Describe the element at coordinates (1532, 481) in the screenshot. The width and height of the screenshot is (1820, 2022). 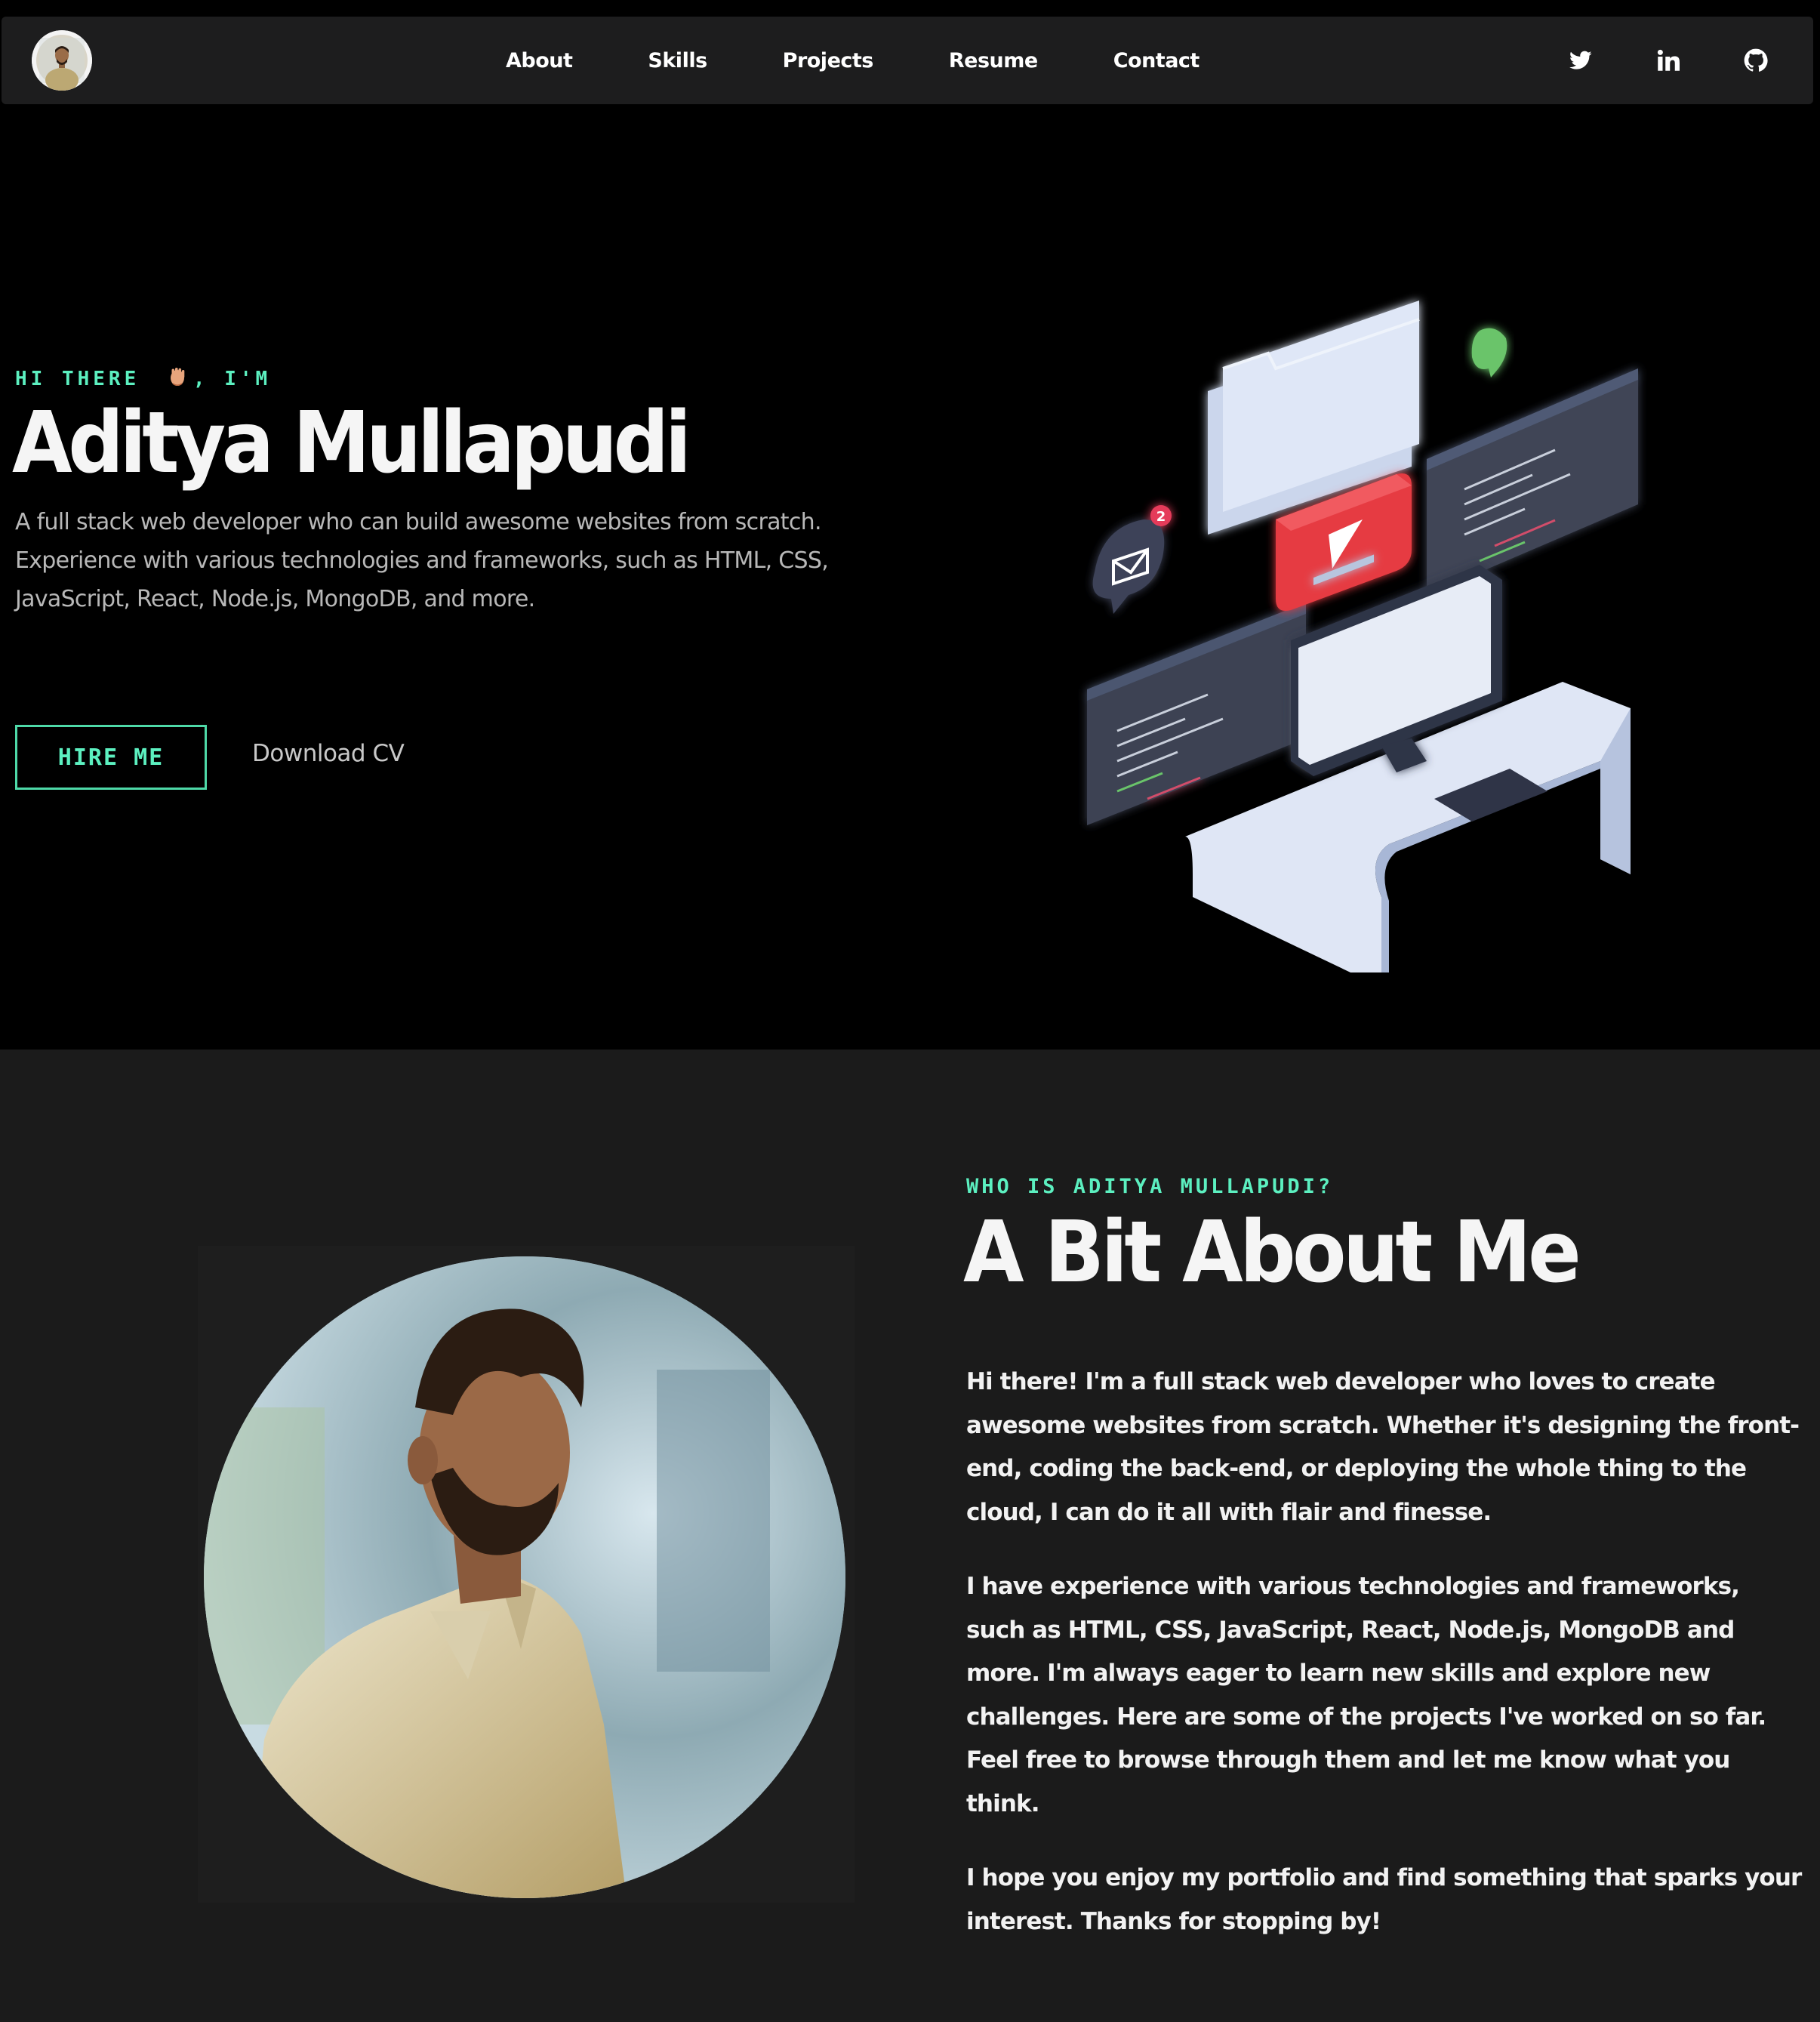
I see `code-panel-right` at that location.